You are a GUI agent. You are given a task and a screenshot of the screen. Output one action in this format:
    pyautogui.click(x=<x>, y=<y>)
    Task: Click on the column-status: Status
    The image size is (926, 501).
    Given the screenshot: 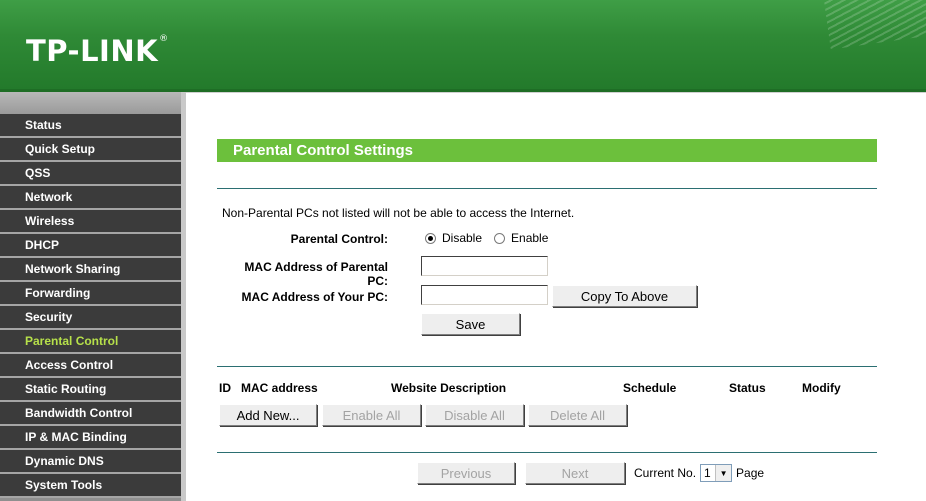 What is the action you would take?
    pyautogui.click(x=747, y=388)
    